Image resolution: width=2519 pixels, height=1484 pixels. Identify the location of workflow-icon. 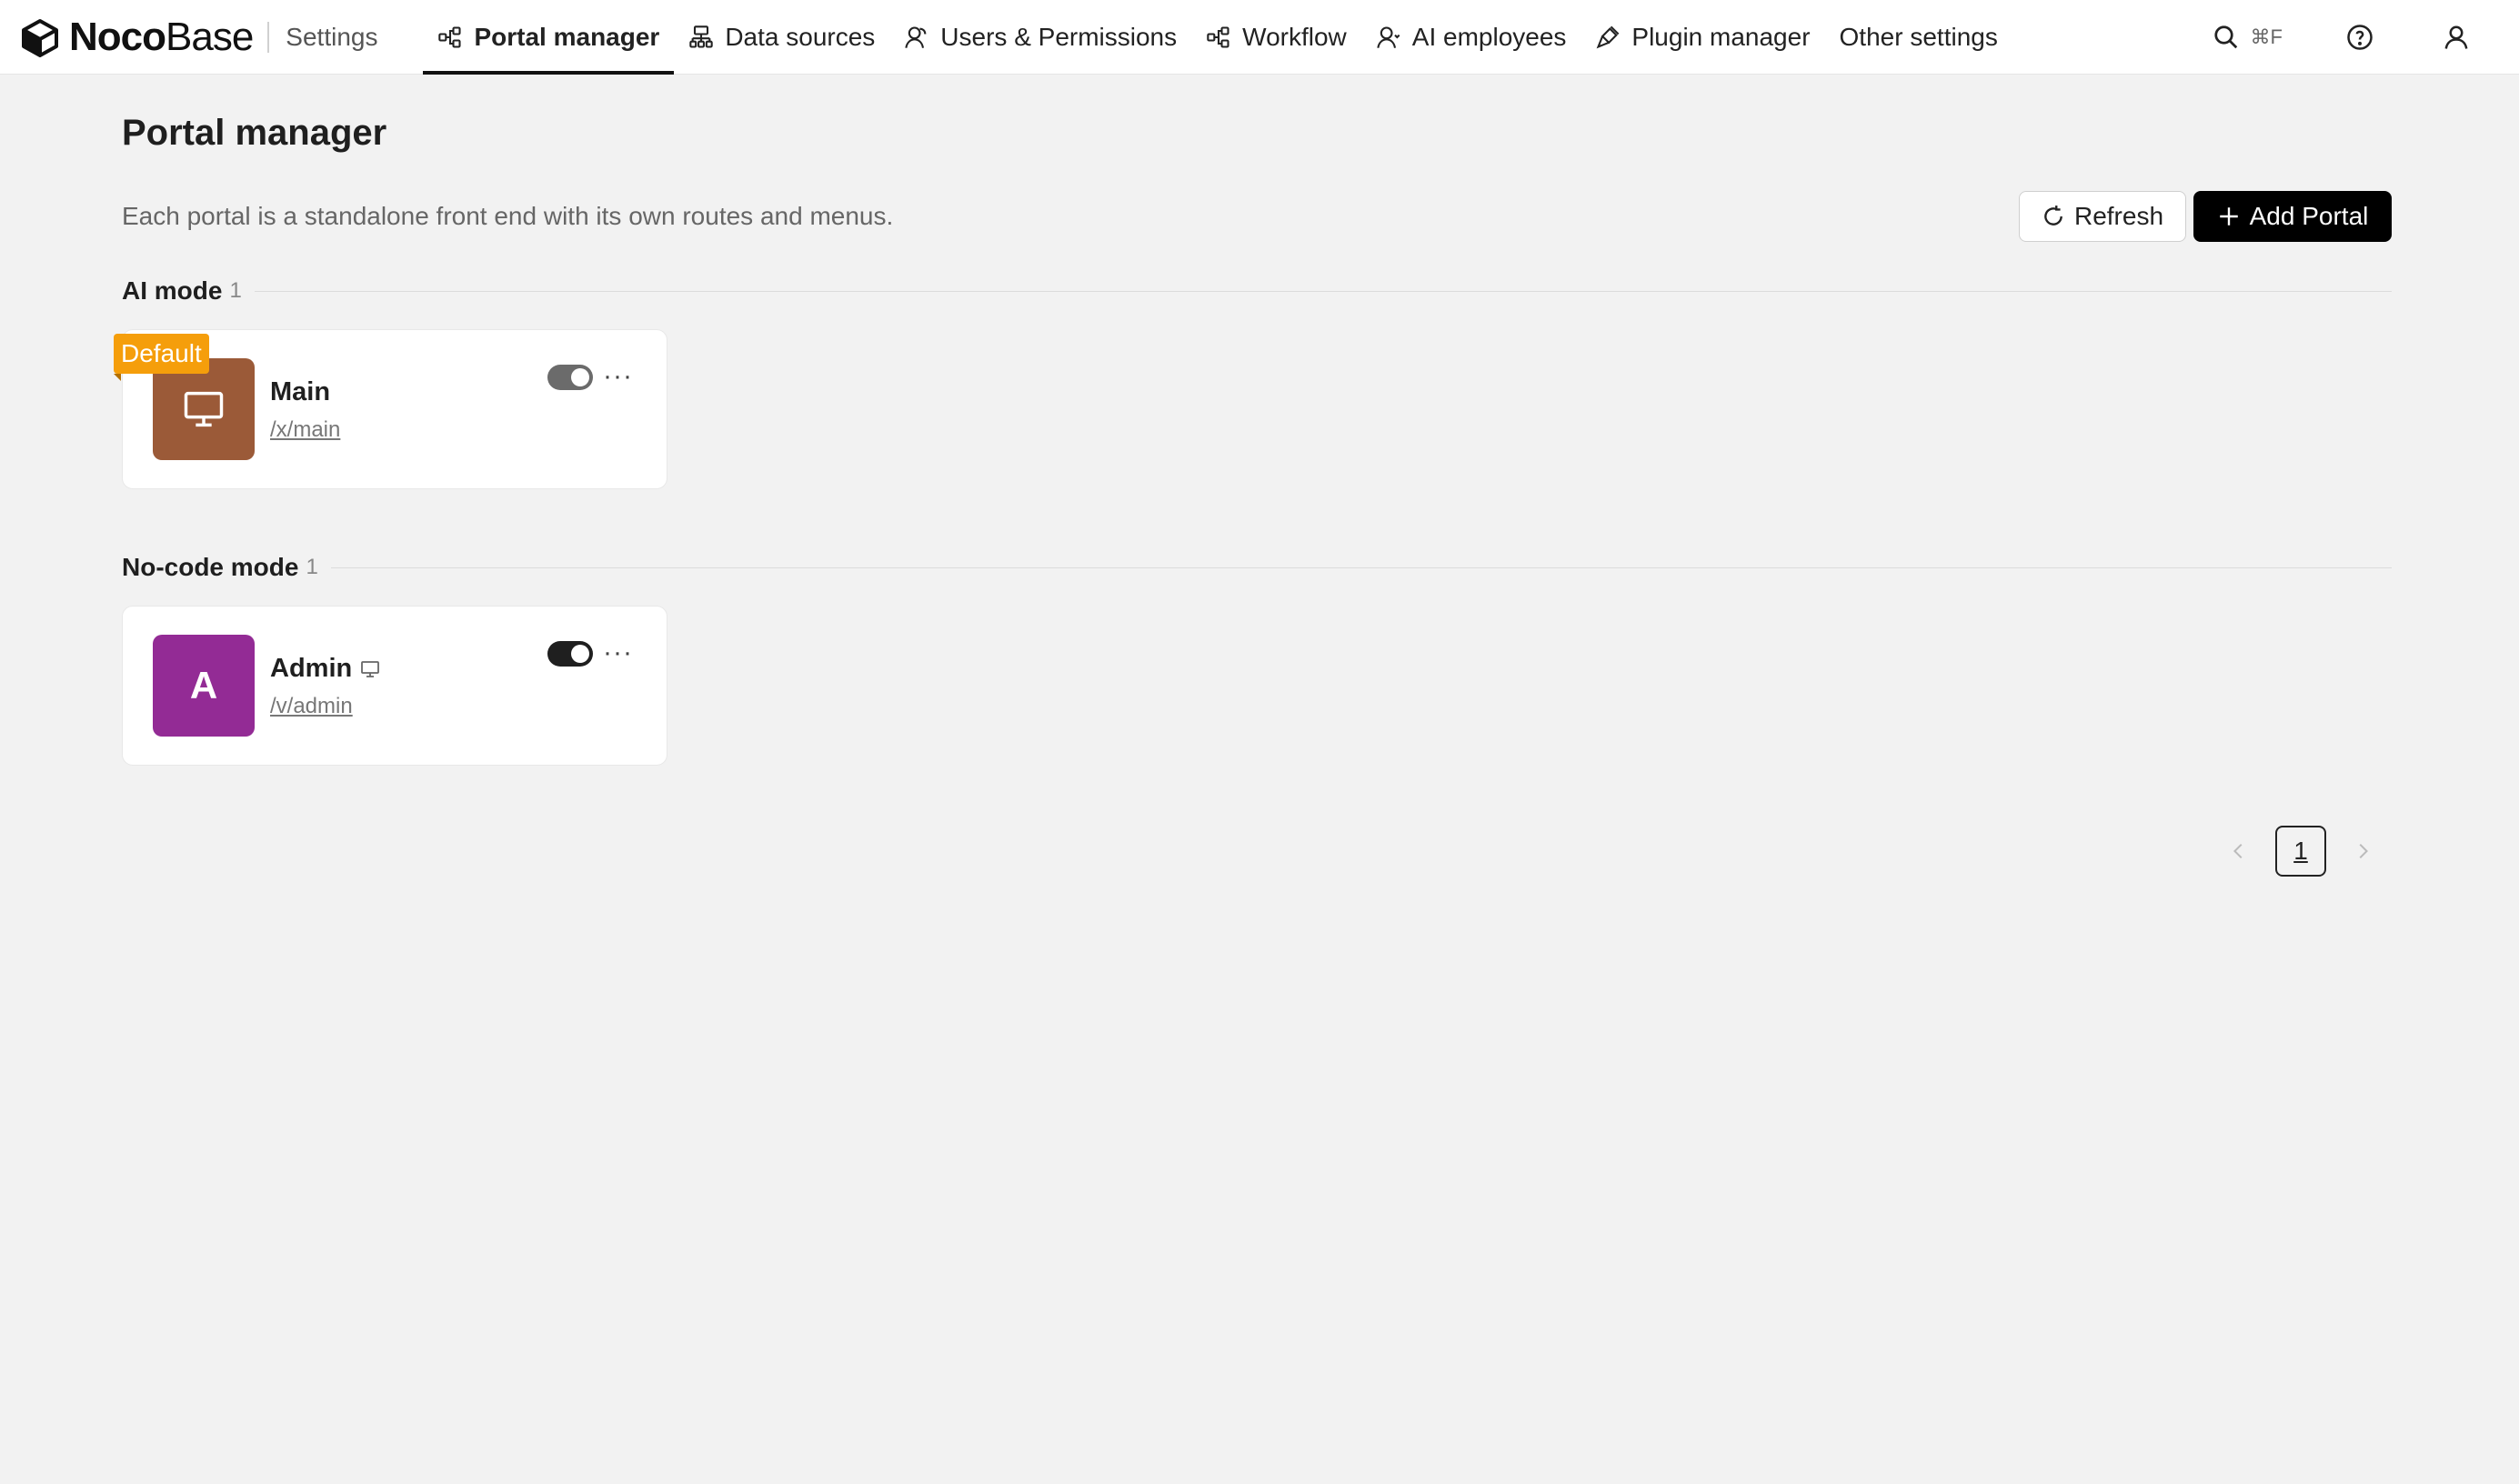
(1218, 36).